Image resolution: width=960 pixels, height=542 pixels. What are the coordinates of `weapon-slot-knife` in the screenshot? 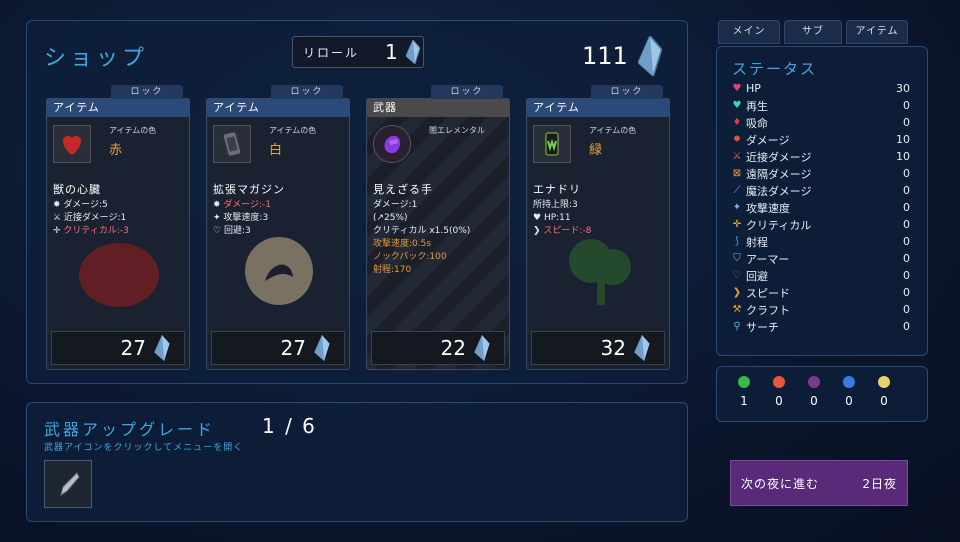 It's located at (68, 484).